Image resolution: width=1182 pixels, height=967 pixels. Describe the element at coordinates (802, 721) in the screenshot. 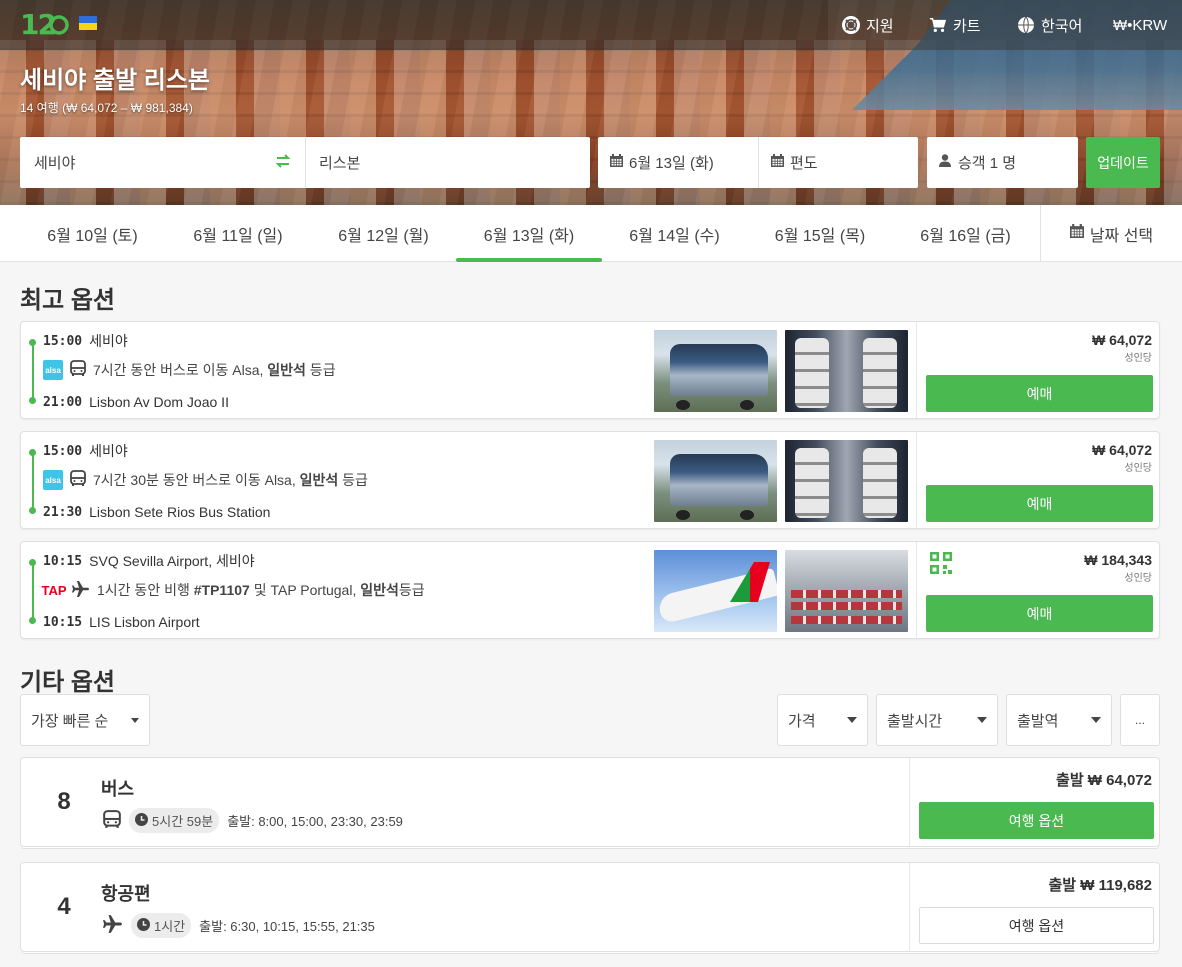

I see `price-filter-label: 가격` at that location.